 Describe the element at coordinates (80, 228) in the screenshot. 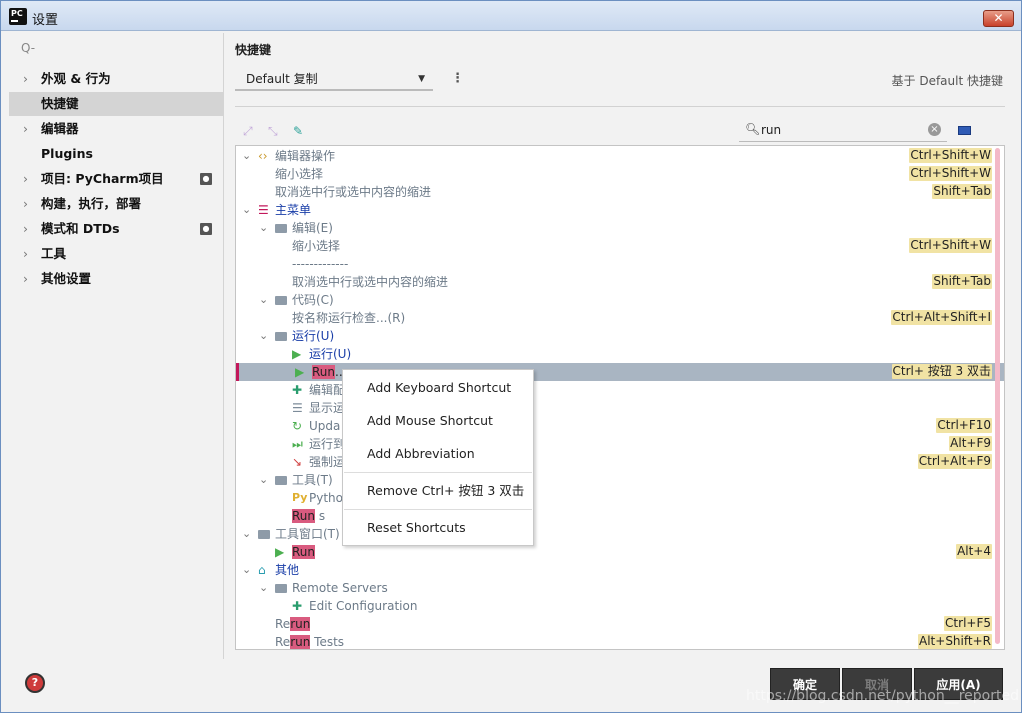

I see `sidebar-item-label: 模式和 DTDs` at that location.